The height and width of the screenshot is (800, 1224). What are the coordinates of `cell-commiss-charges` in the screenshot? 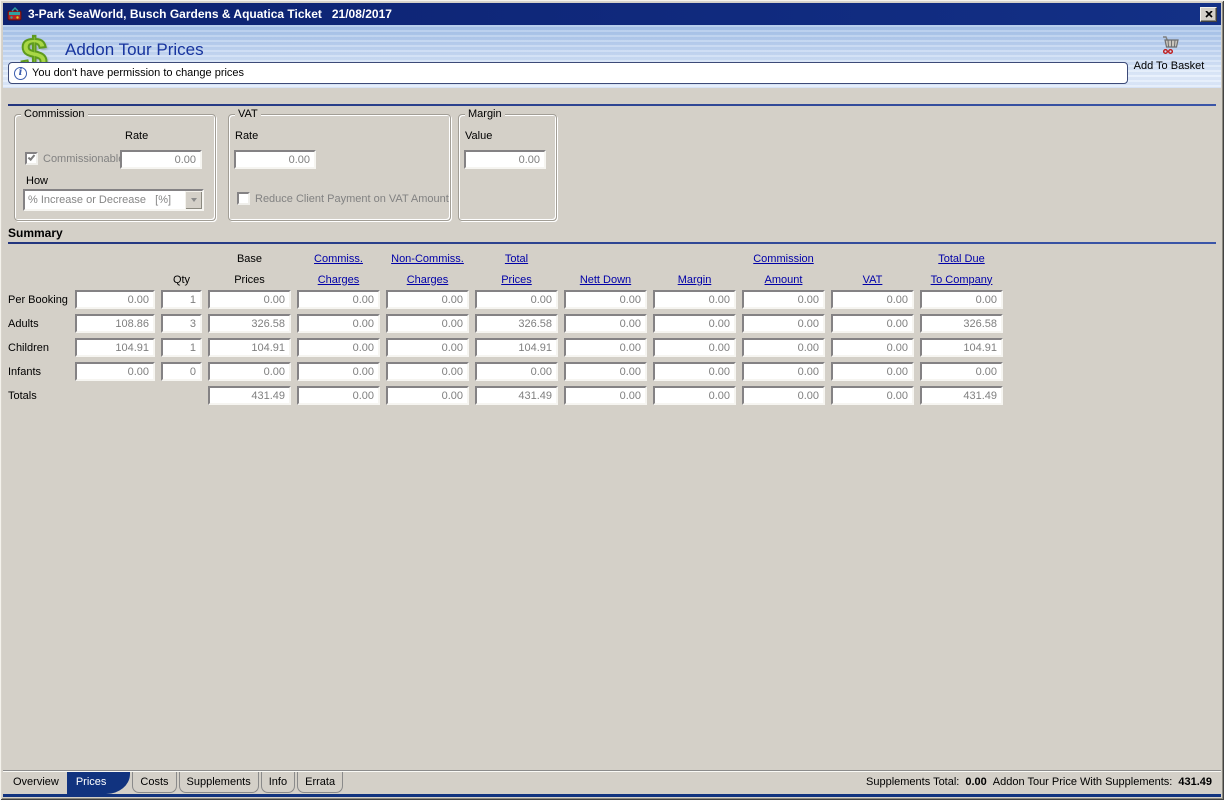 It's located at (338, 395).